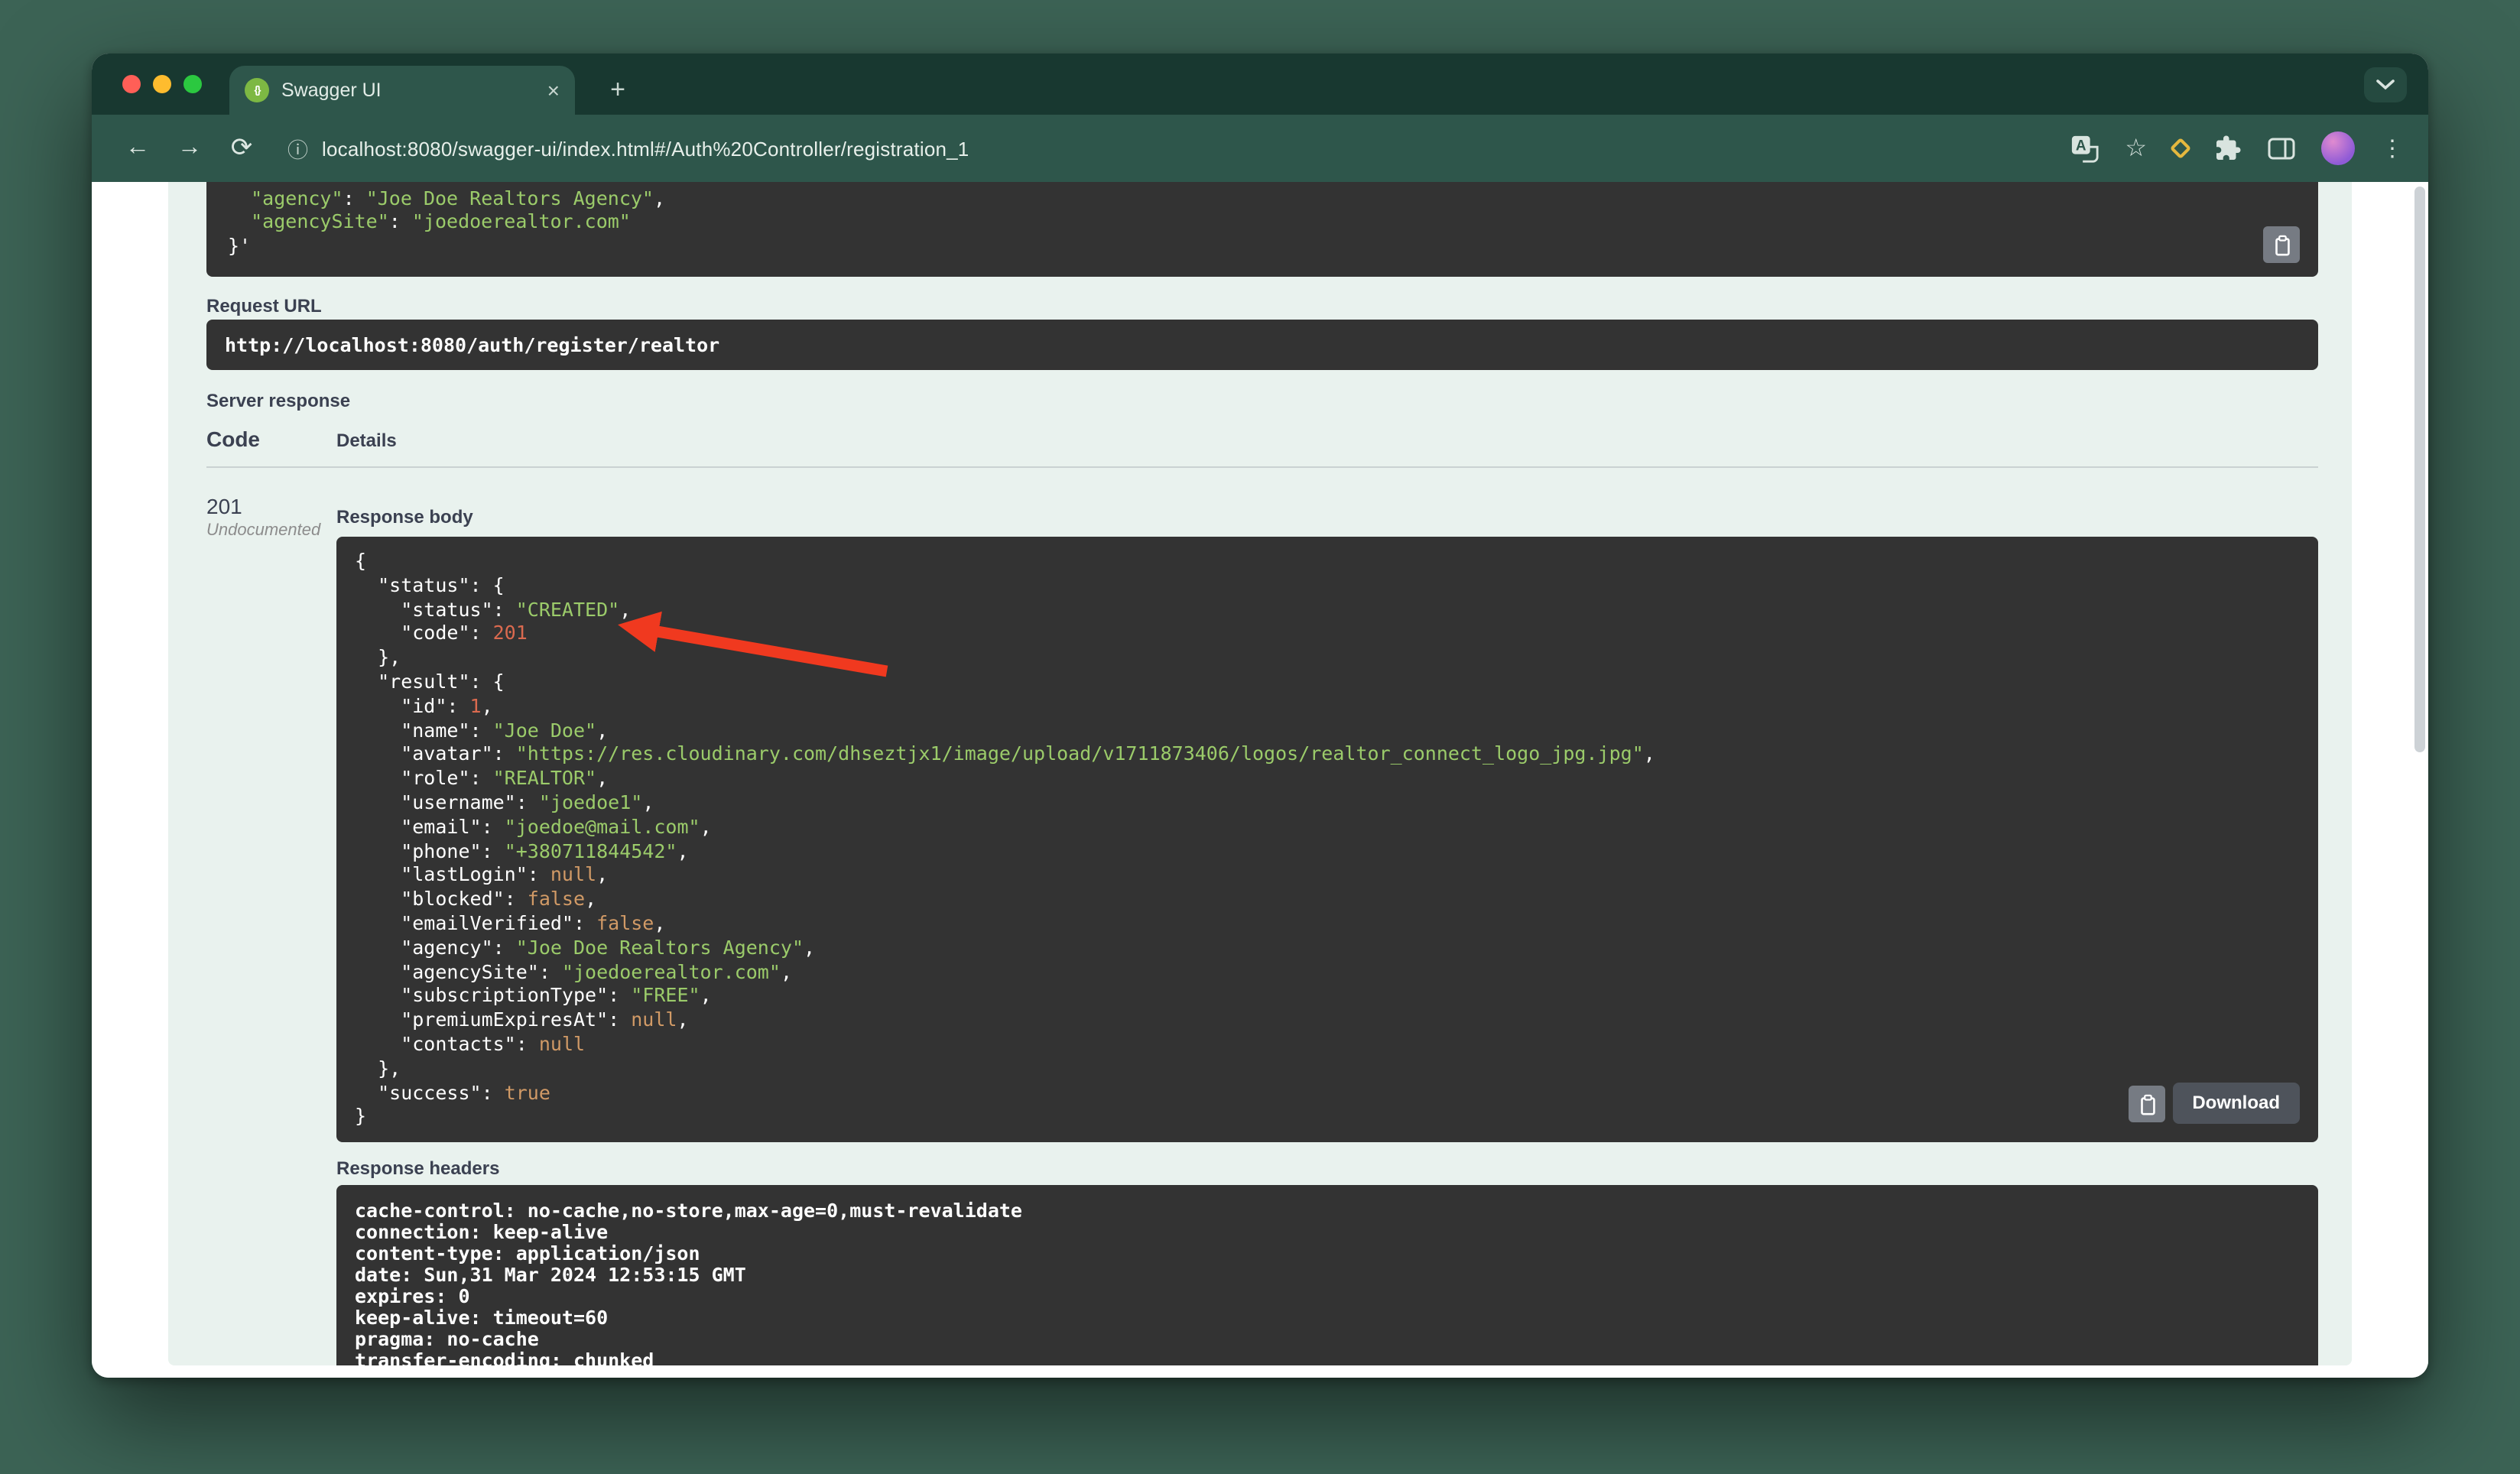 This screenshot has height=1474, width=2520. I want to click on svg-text: A, so click(2080, 146).